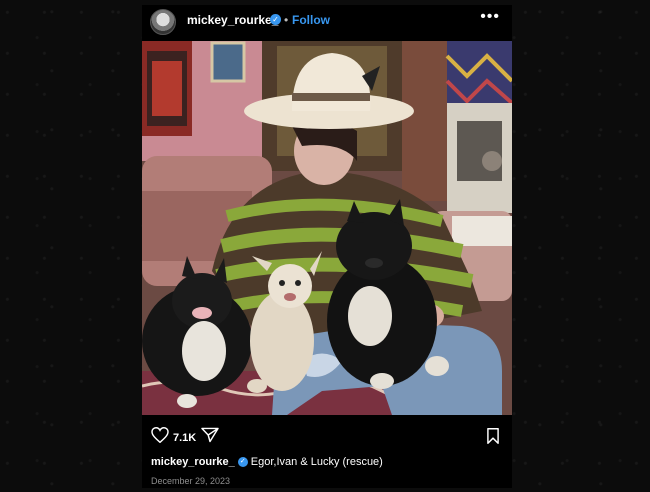  Describe the element at coordinates (210, 437) in the screenshot. I see `share-icon` at that location.